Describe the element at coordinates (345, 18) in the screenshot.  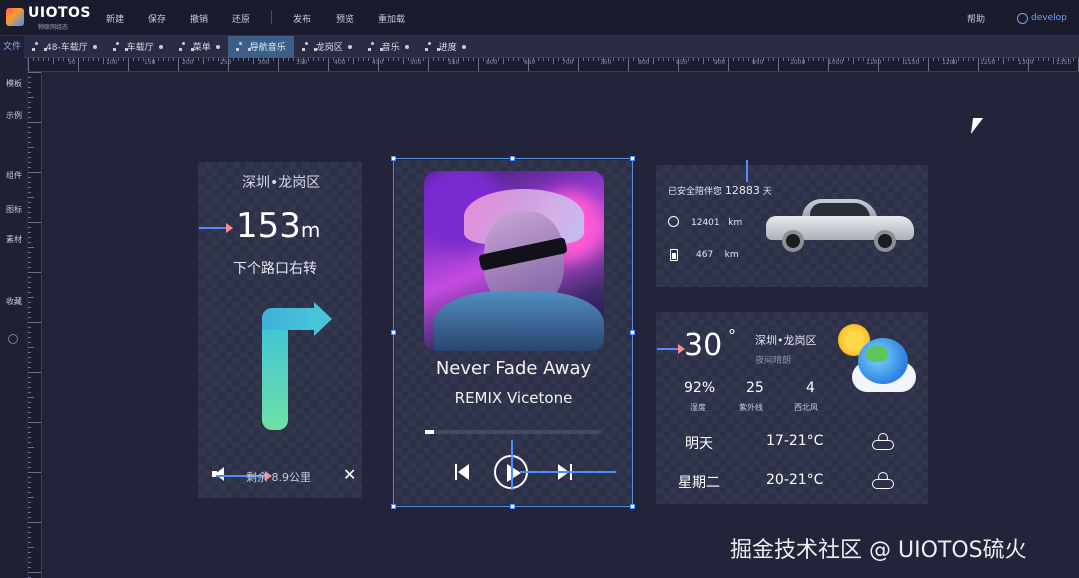
I see `preview-button: 预览` at that location.